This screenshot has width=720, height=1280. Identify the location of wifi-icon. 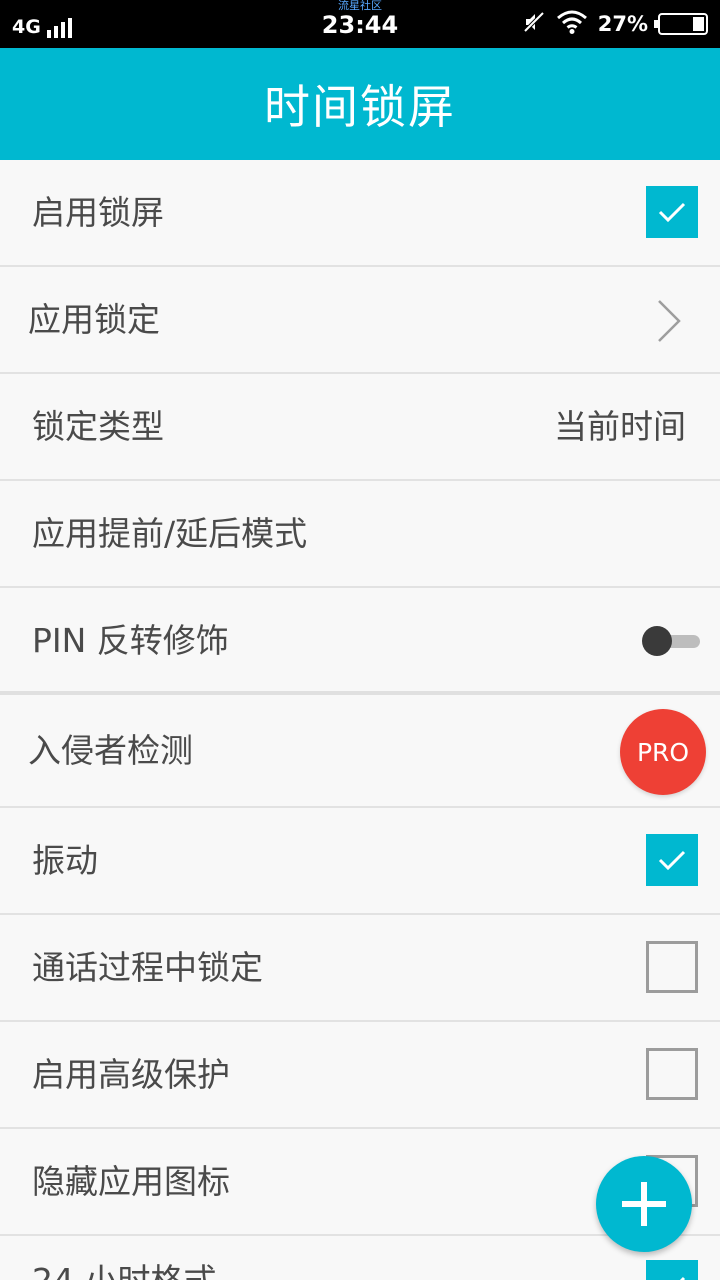
(572, 24).